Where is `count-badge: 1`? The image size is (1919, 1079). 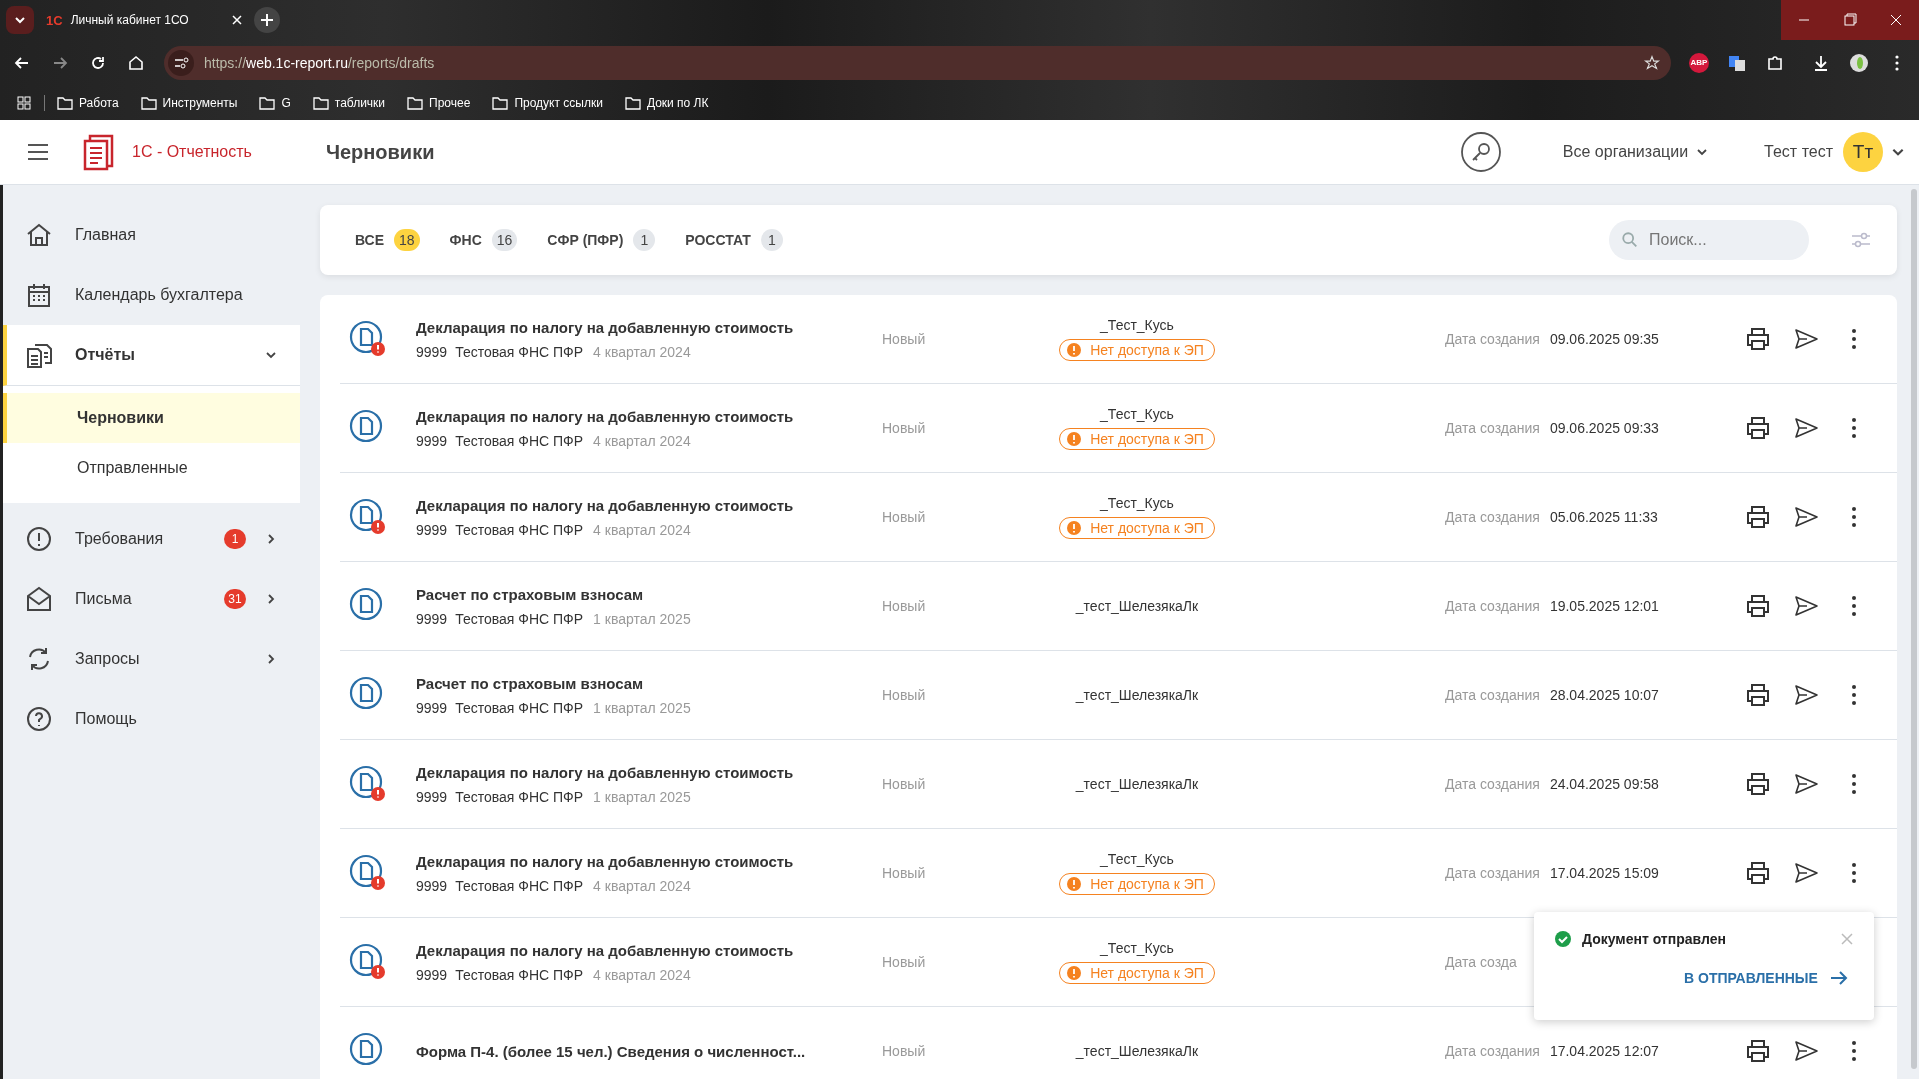 count-badge: 1 is located at coordinates (235, 539).